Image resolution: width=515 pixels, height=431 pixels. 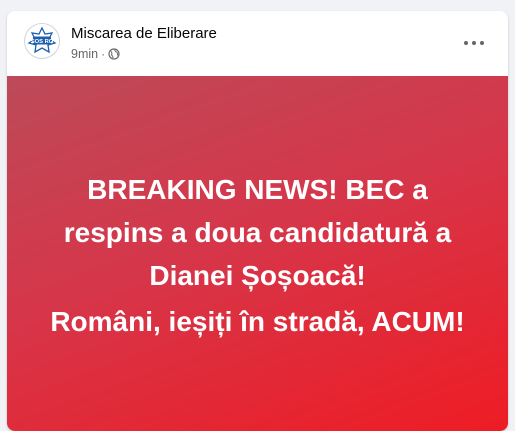 What do you see at coordinates (257, 189) in the screenshot?
I see `headline-line: BREAKING NEWS! BEC a` at bounding box center [257, 189].